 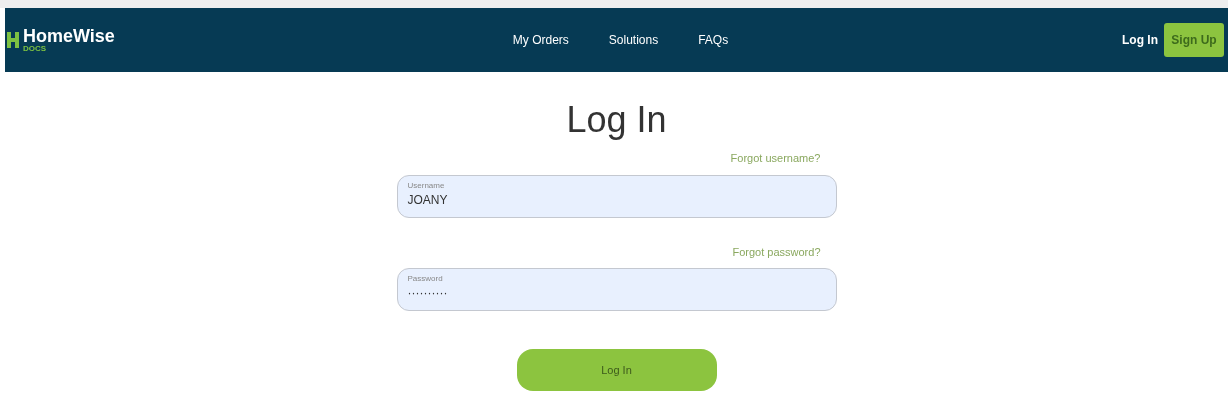 I want to click on text-field: Password ··········, so click(x=616, y=289).